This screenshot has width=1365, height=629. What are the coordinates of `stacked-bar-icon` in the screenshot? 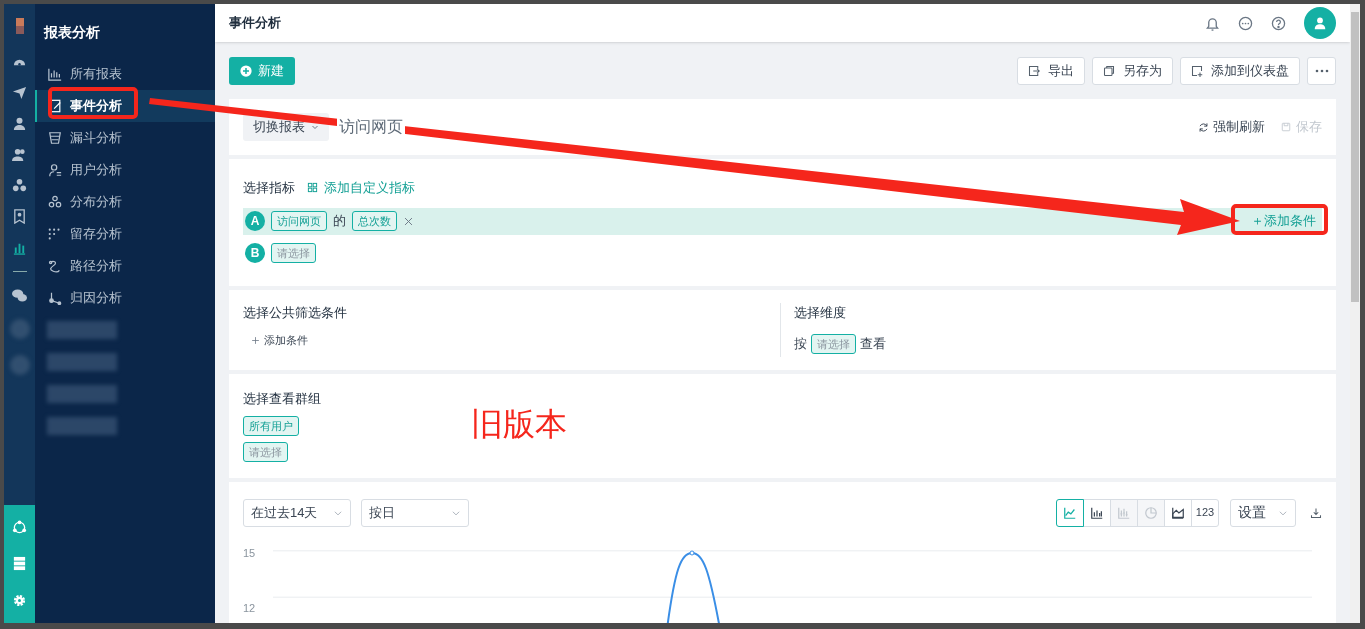 It's located at (1124, 512).